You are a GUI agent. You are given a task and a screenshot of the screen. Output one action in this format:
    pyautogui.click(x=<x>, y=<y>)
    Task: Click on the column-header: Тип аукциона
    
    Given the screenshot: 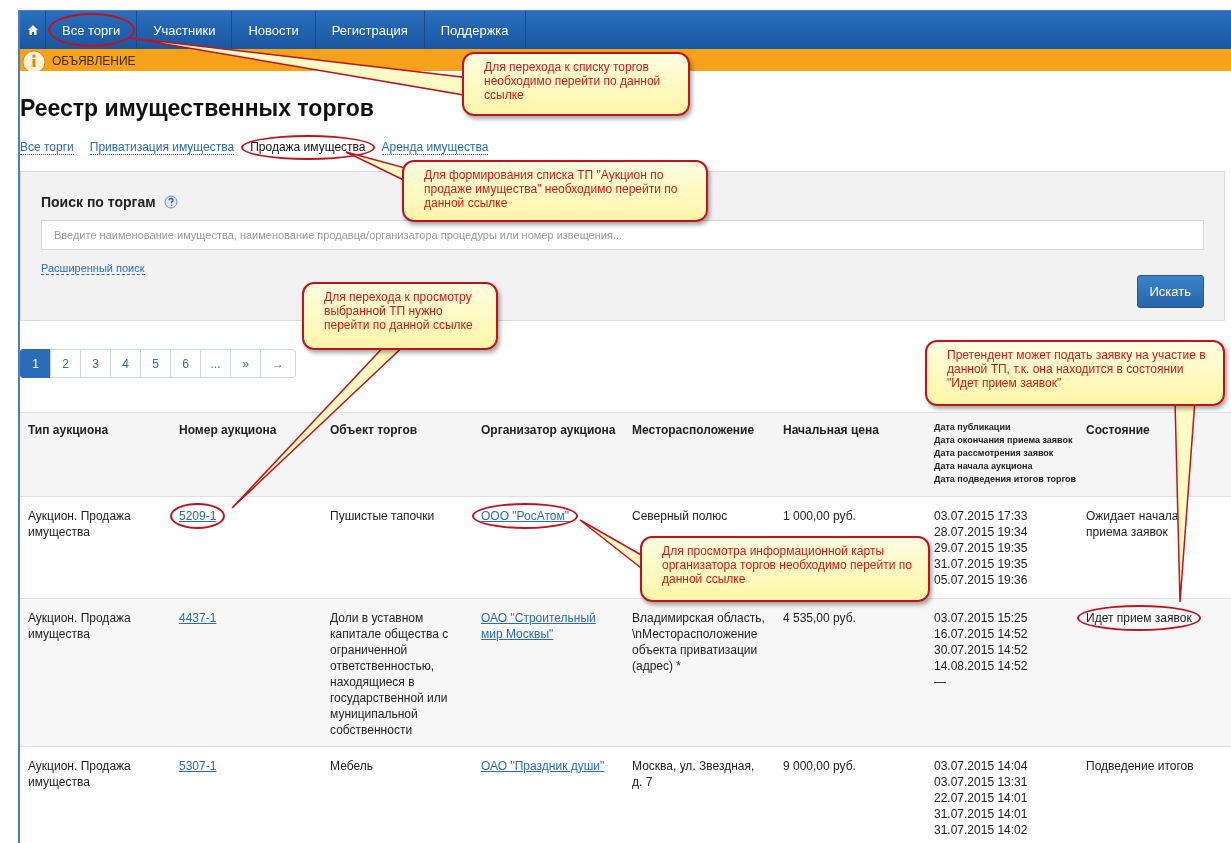 What is the action you would take?
    pyautogui.click(x=68, y=430)
    